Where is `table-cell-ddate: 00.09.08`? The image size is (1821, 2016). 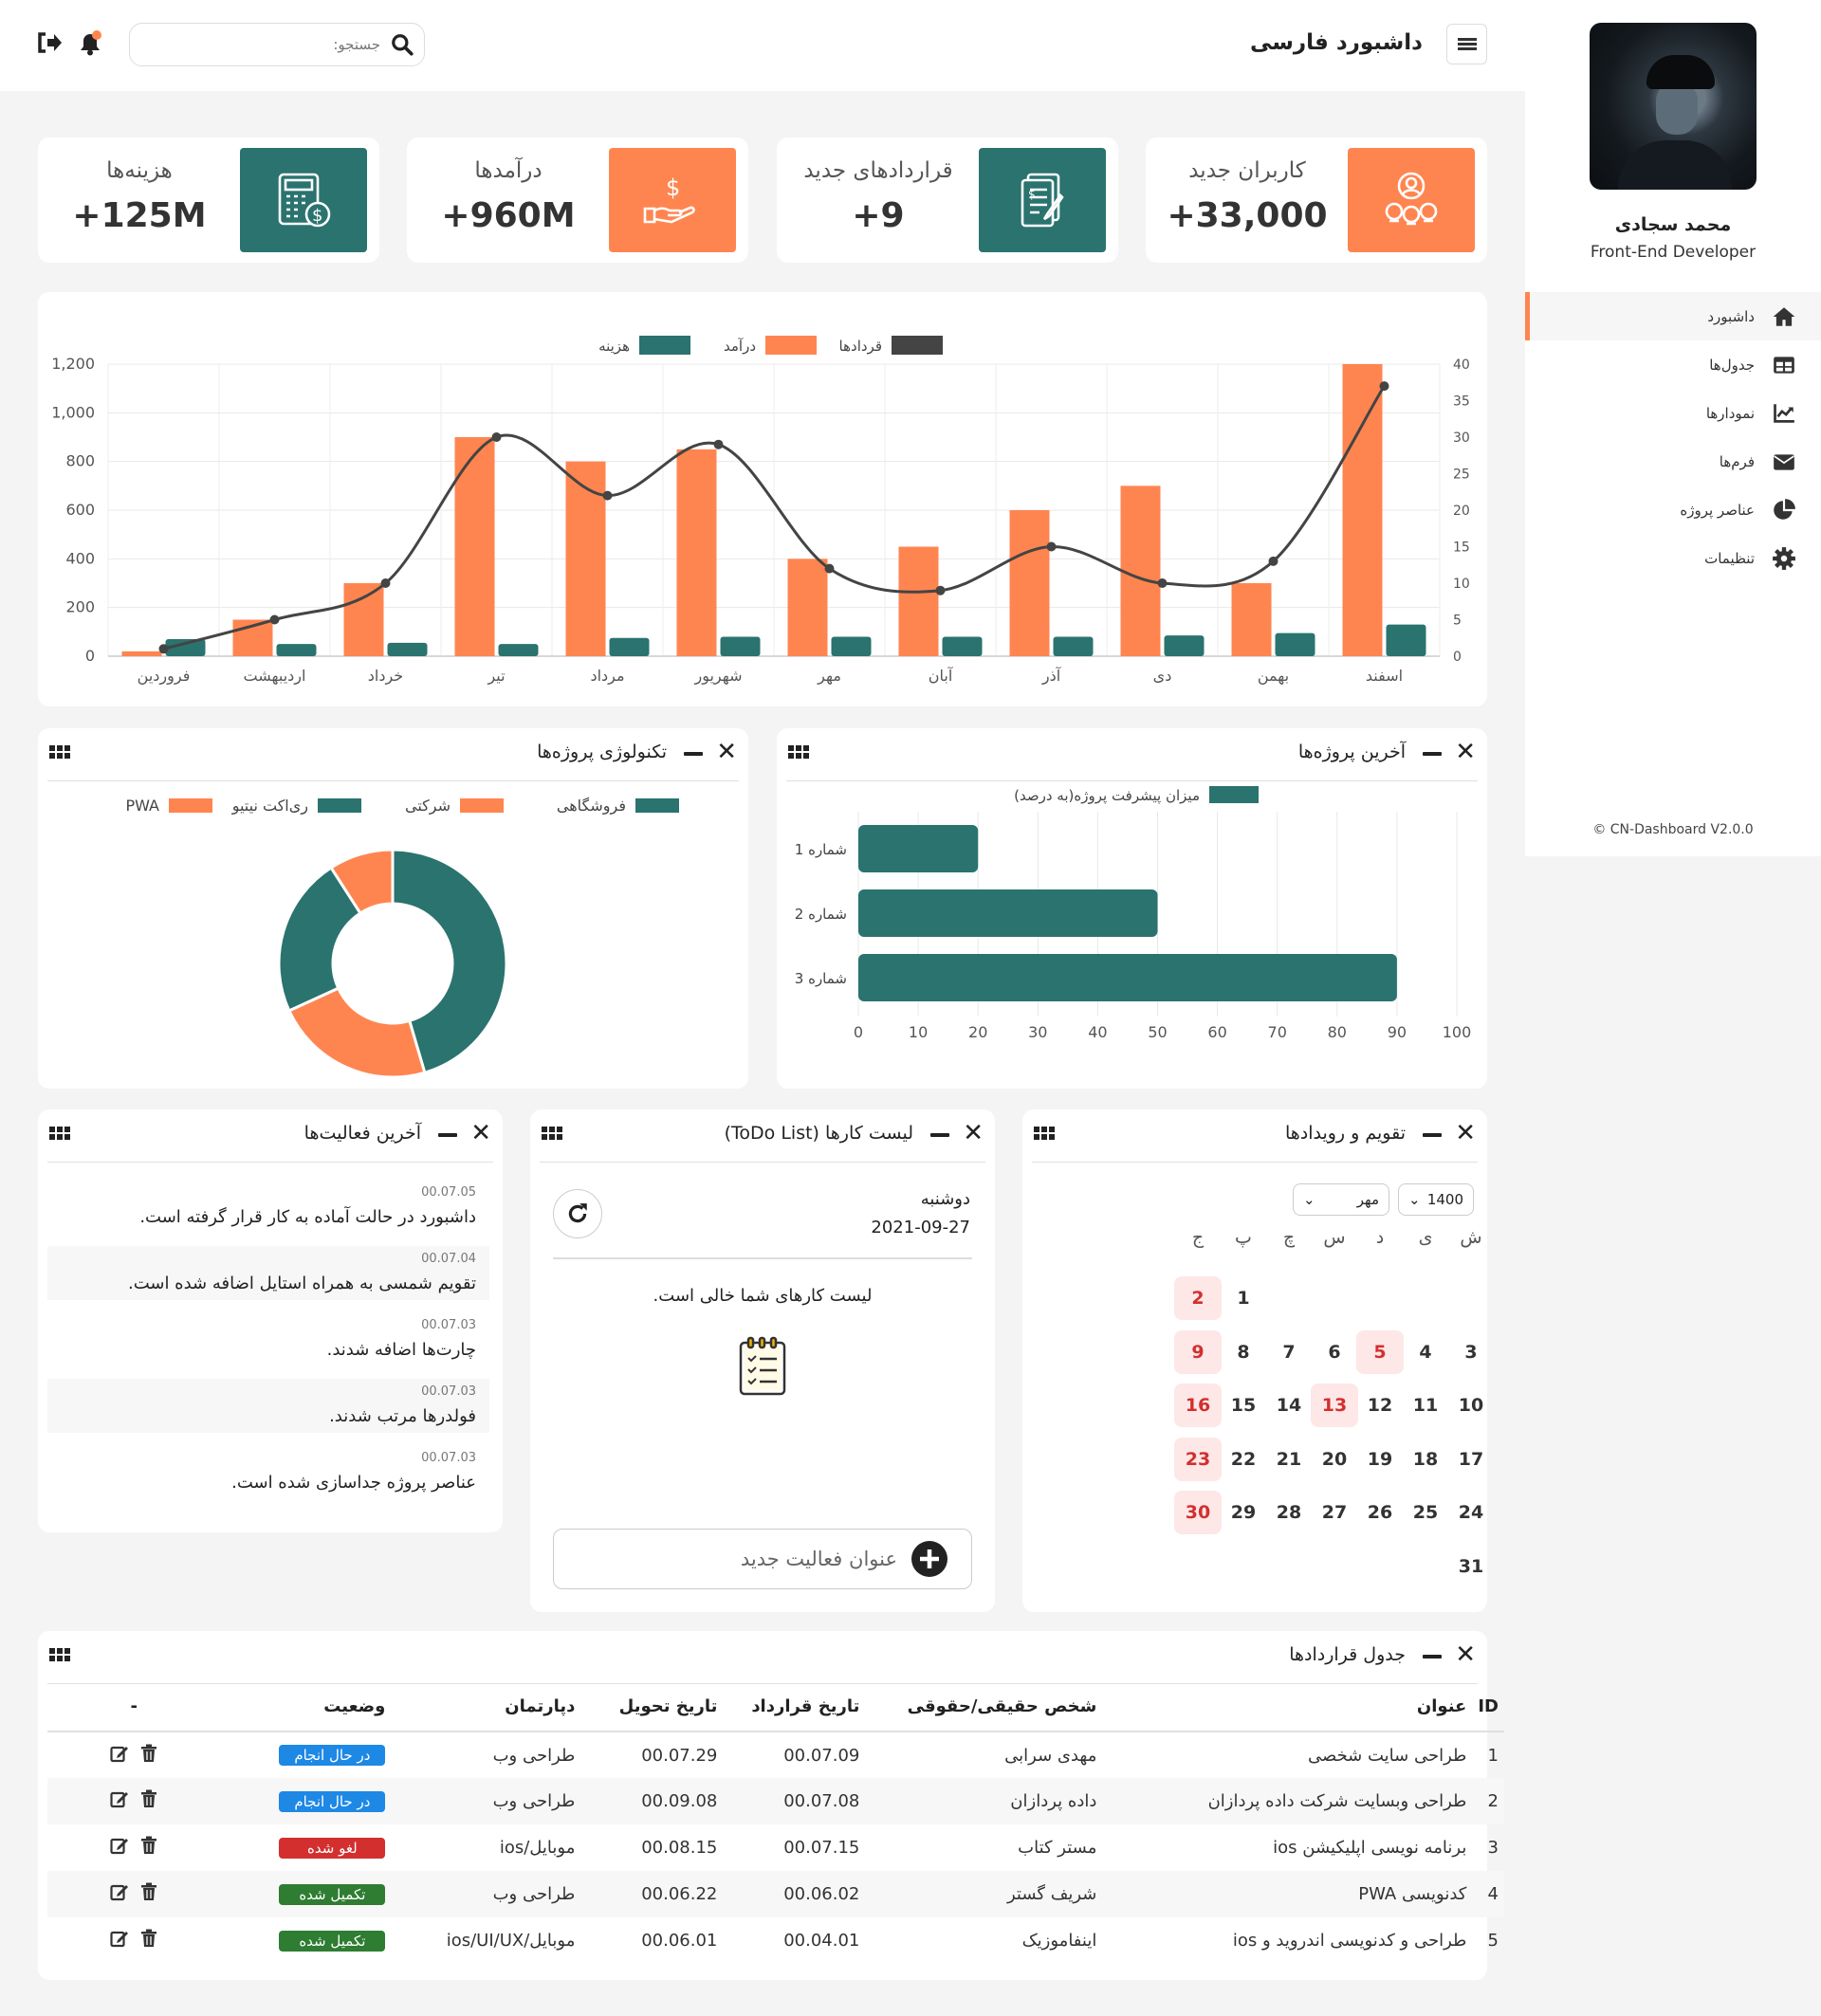 table-cell-ddate: 00.09.08 is located at coordinates (652, 1801).